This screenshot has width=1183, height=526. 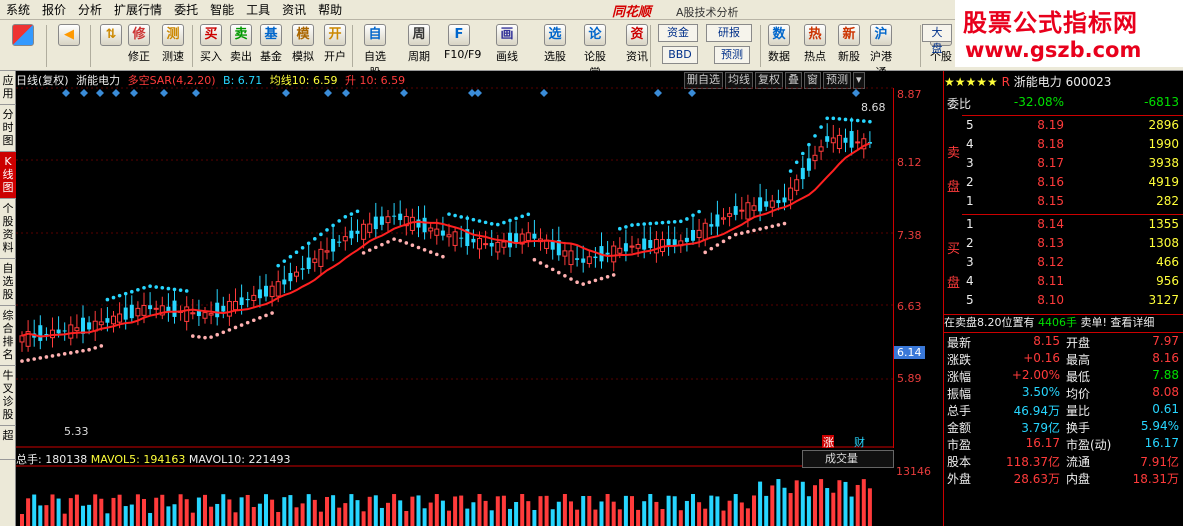 What do you see at coordinates (303, 46) in the screenshot?
I see `toolbar-button-5: 模模拟` at bounding box center [303, 46].